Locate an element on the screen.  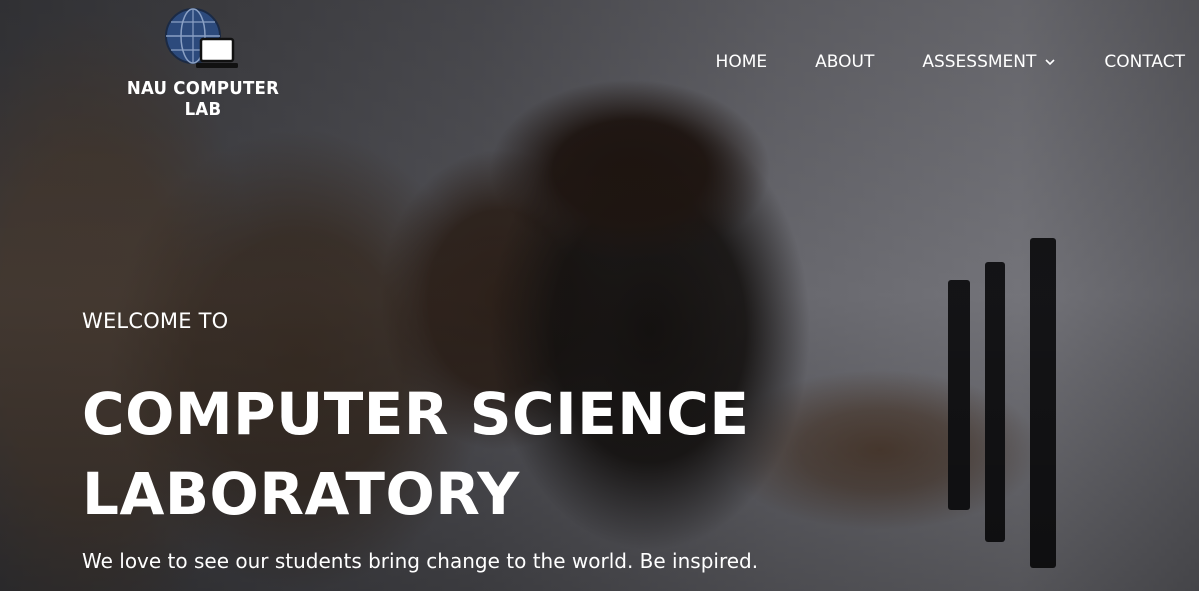
nav-item-about: ABOUT is located at coordinates (844, 62).